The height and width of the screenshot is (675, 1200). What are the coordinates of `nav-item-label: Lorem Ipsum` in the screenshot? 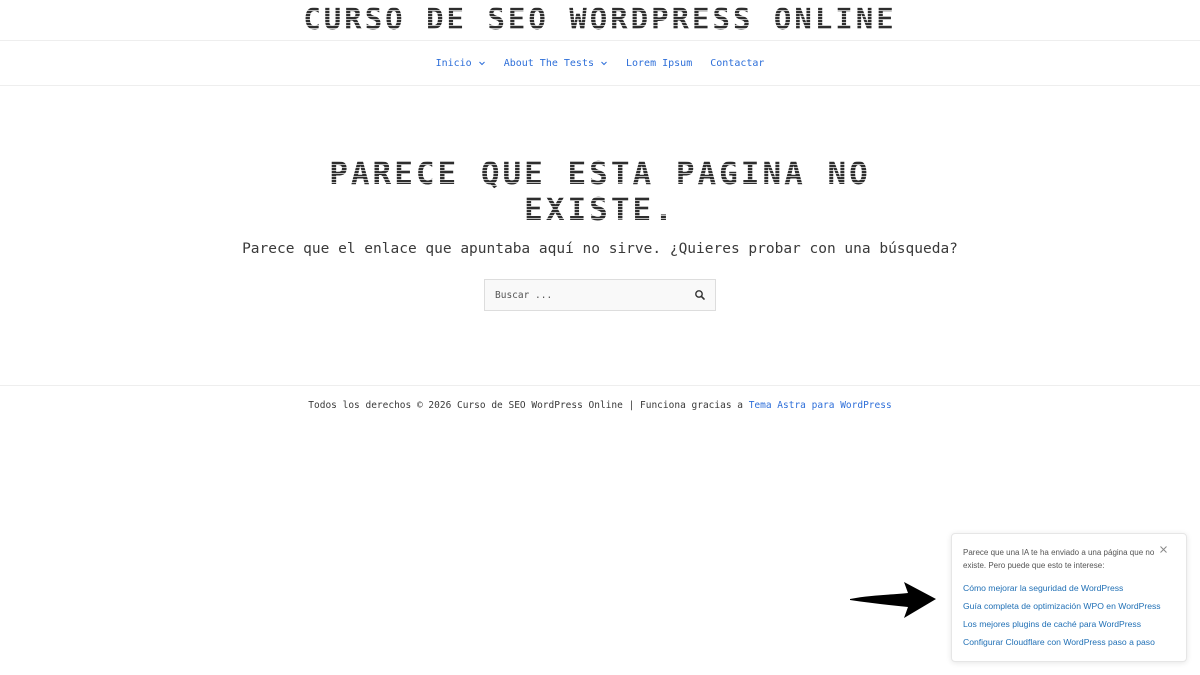 It's located at (659, 63).